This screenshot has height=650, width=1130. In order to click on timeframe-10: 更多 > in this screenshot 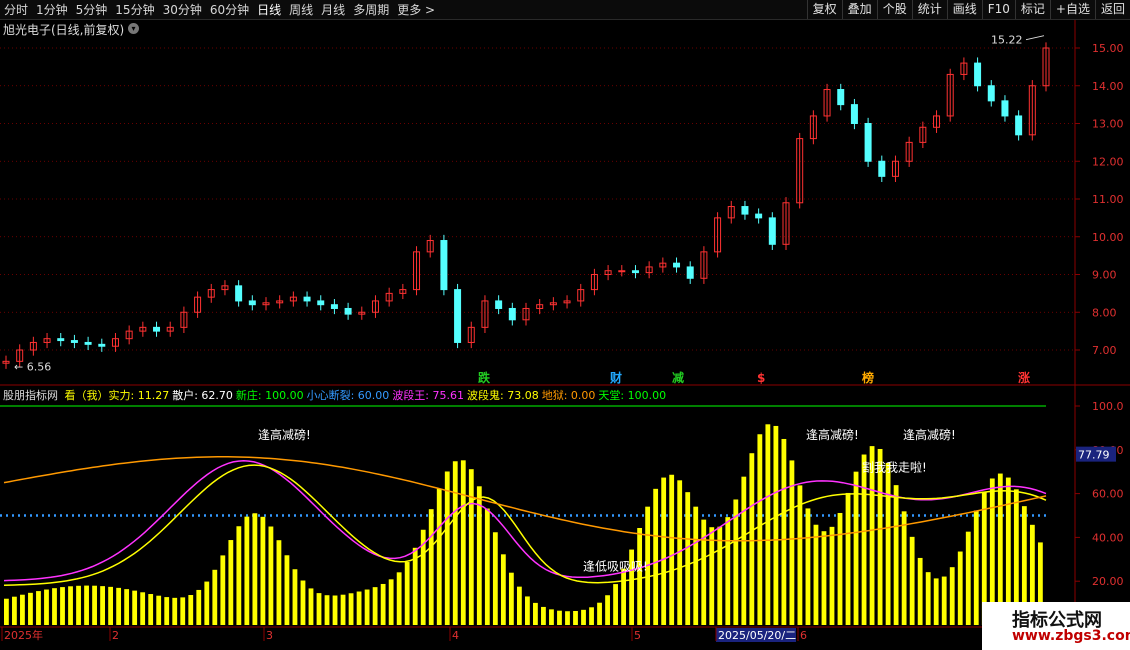, I will do `click(416, 9)`.